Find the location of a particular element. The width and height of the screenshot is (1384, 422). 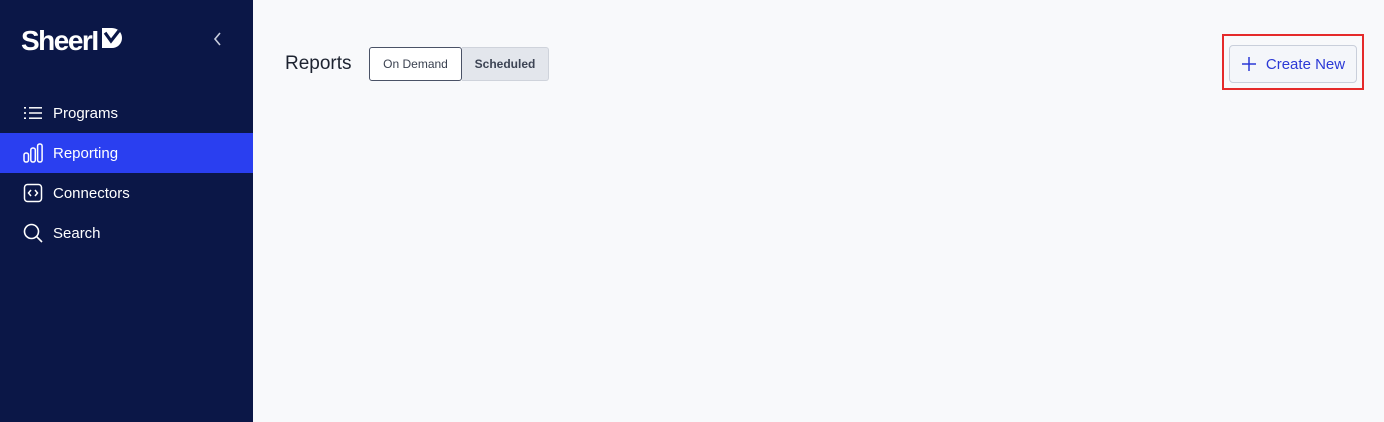

sidebar-item-label: Programs is located at coordinates (86, 113).